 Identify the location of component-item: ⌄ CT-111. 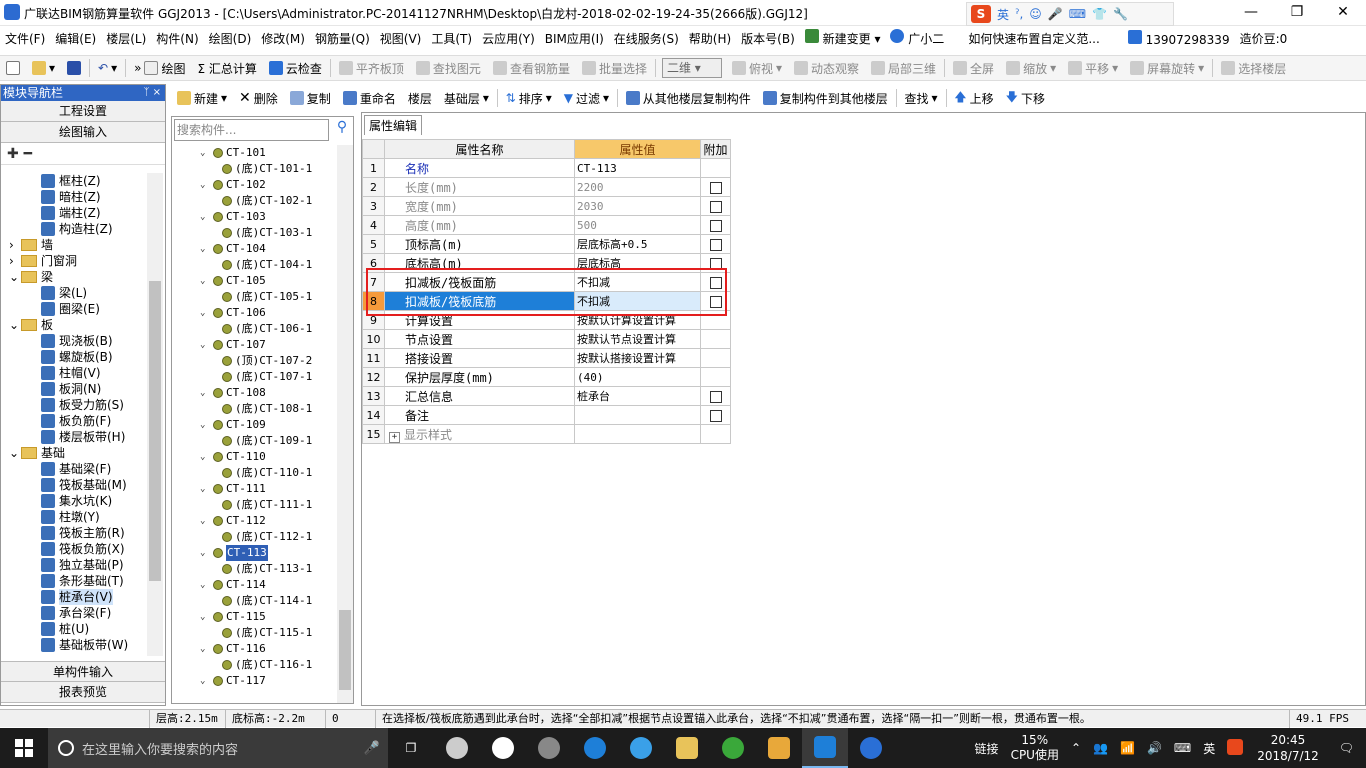
(233, 489).